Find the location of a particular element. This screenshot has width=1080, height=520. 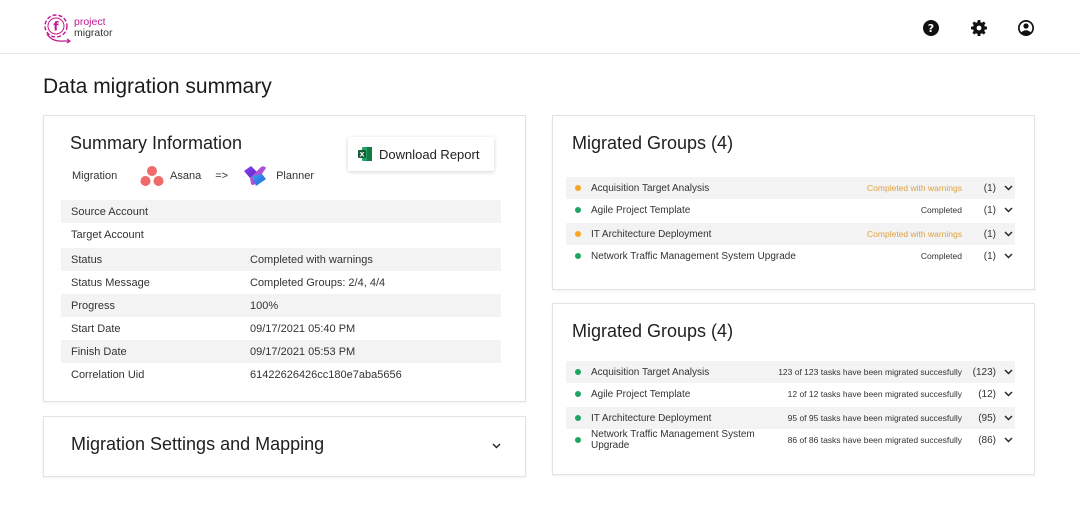

download-report-button: X Download Report is located at coordinates (421, 154).